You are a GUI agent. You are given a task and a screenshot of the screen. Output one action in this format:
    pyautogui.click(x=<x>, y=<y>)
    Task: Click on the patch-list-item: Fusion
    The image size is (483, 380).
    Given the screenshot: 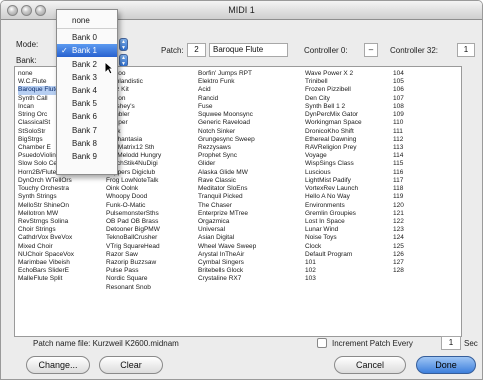 What is the action you would take?
    pyautogui.click(x=151, y=99)
    